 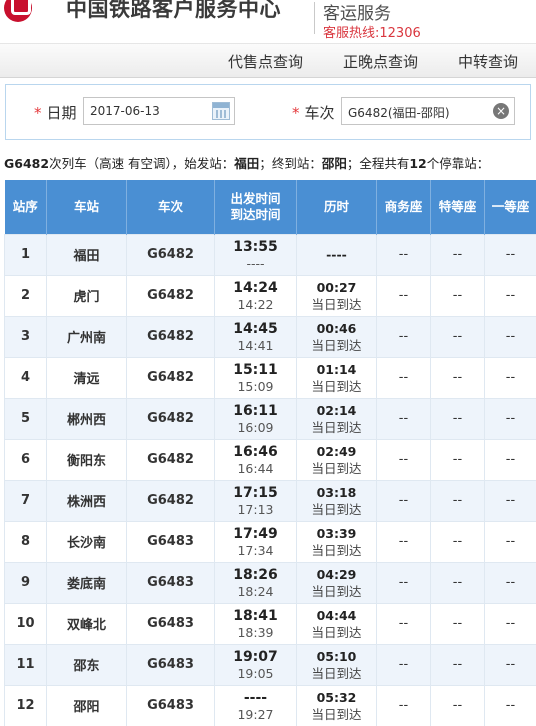 I want to click on arrival-time: ----, so click(x=255, y=263).